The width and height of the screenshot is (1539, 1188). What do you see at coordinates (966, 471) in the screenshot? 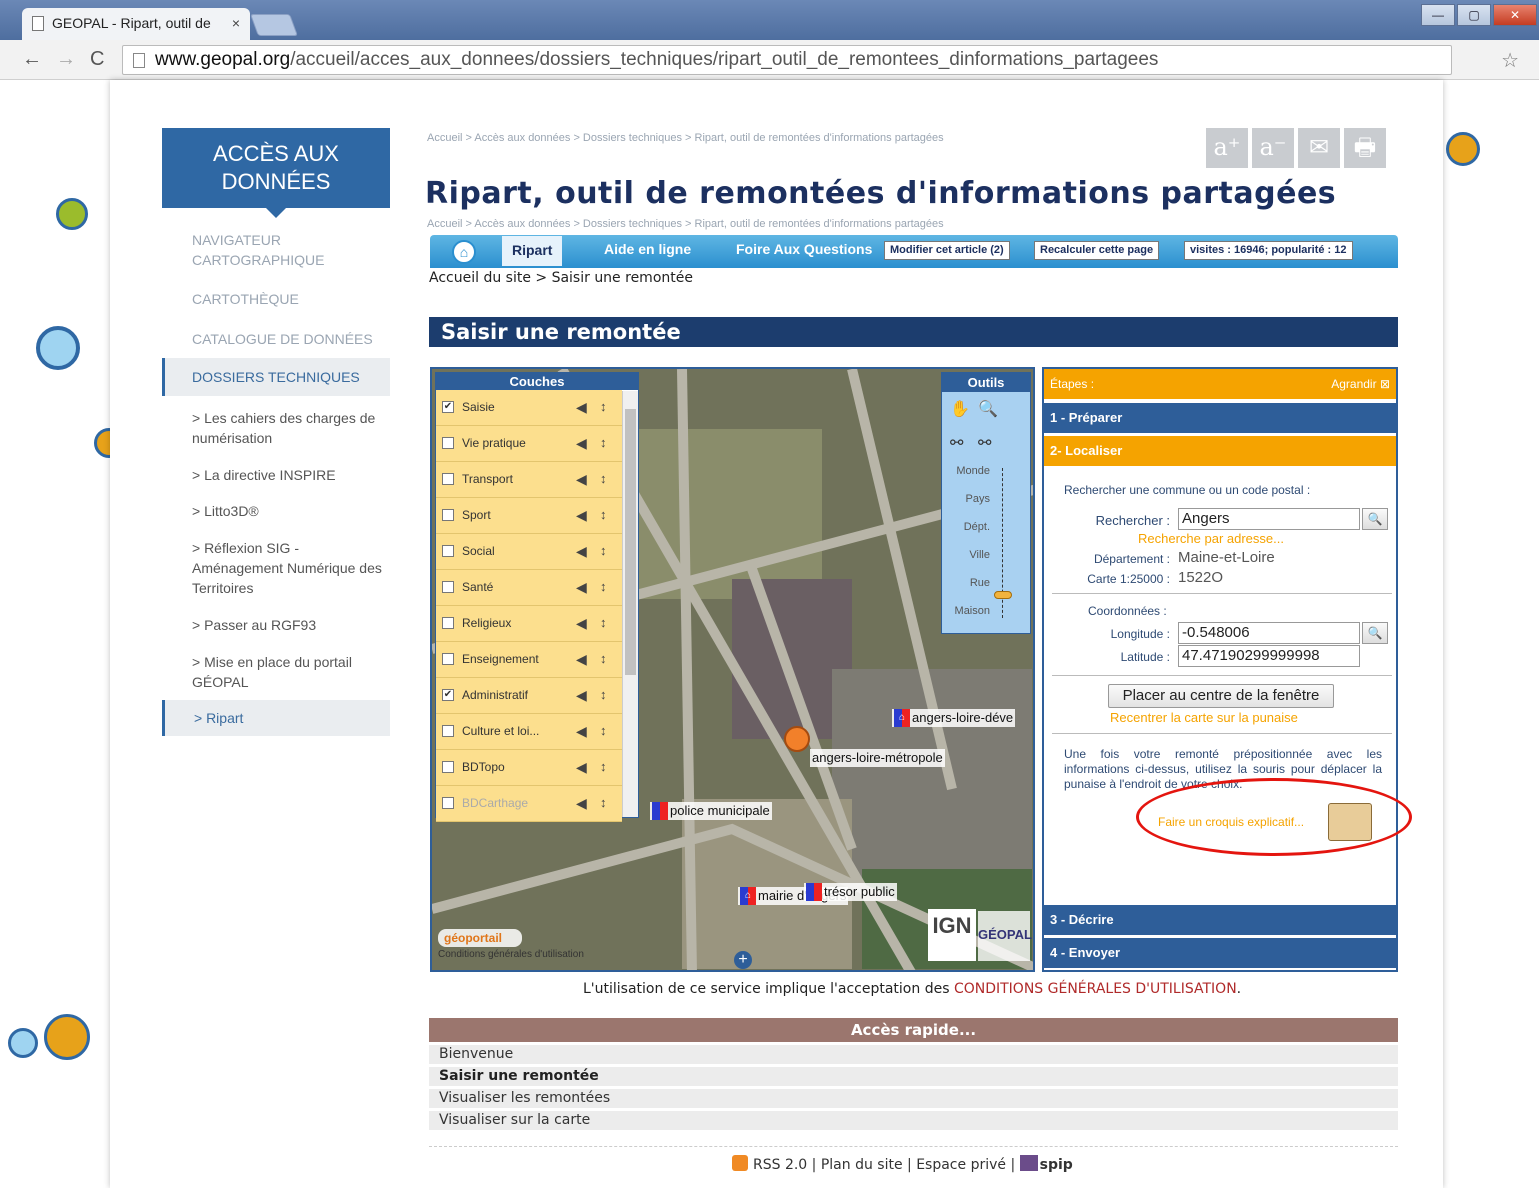
I see `zoom-level-label: Monde` at bounding box center [966, 471].